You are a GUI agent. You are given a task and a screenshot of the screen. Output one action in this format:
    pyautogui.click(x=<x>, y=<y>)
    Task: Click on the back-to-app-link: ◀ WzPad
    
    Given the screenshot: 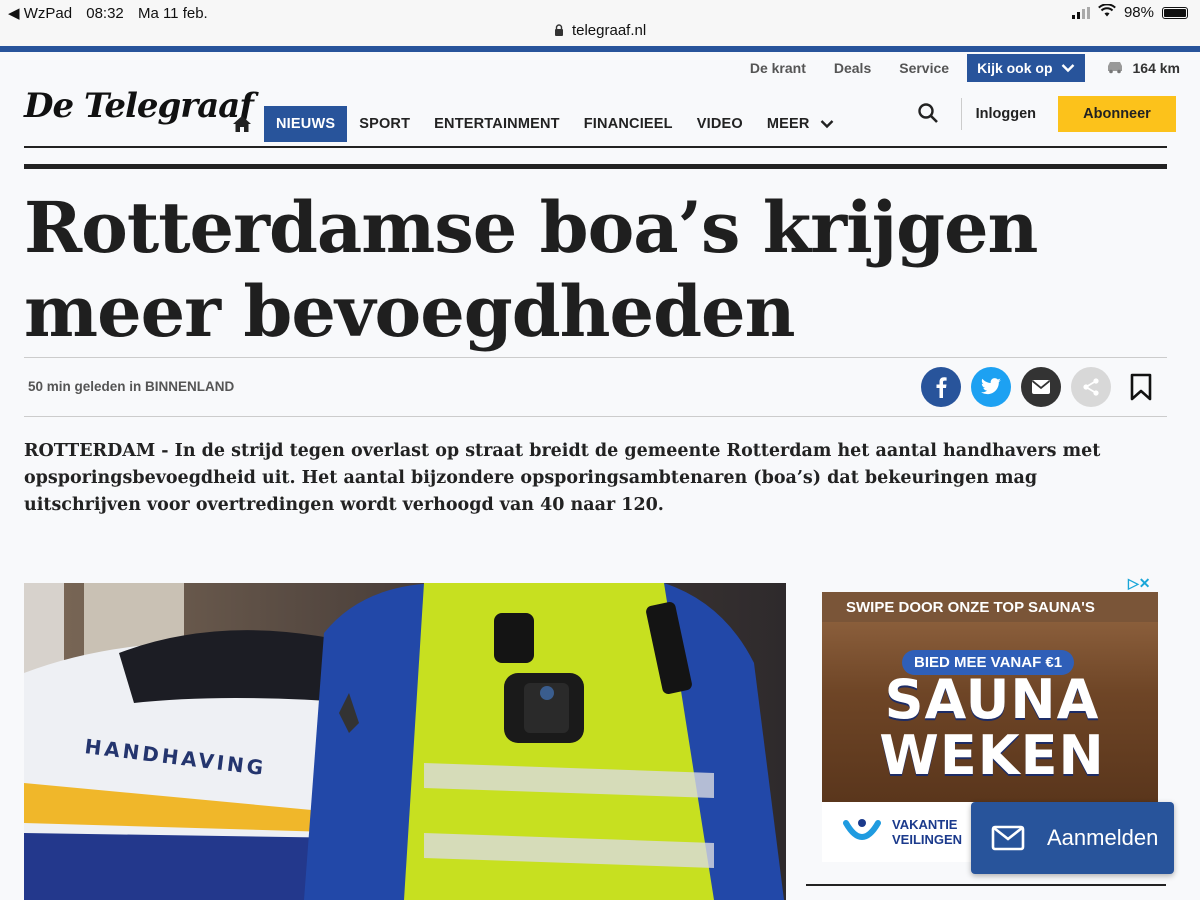 What is the action you would take?
    pyautogui.click(x=40, y=13)
    